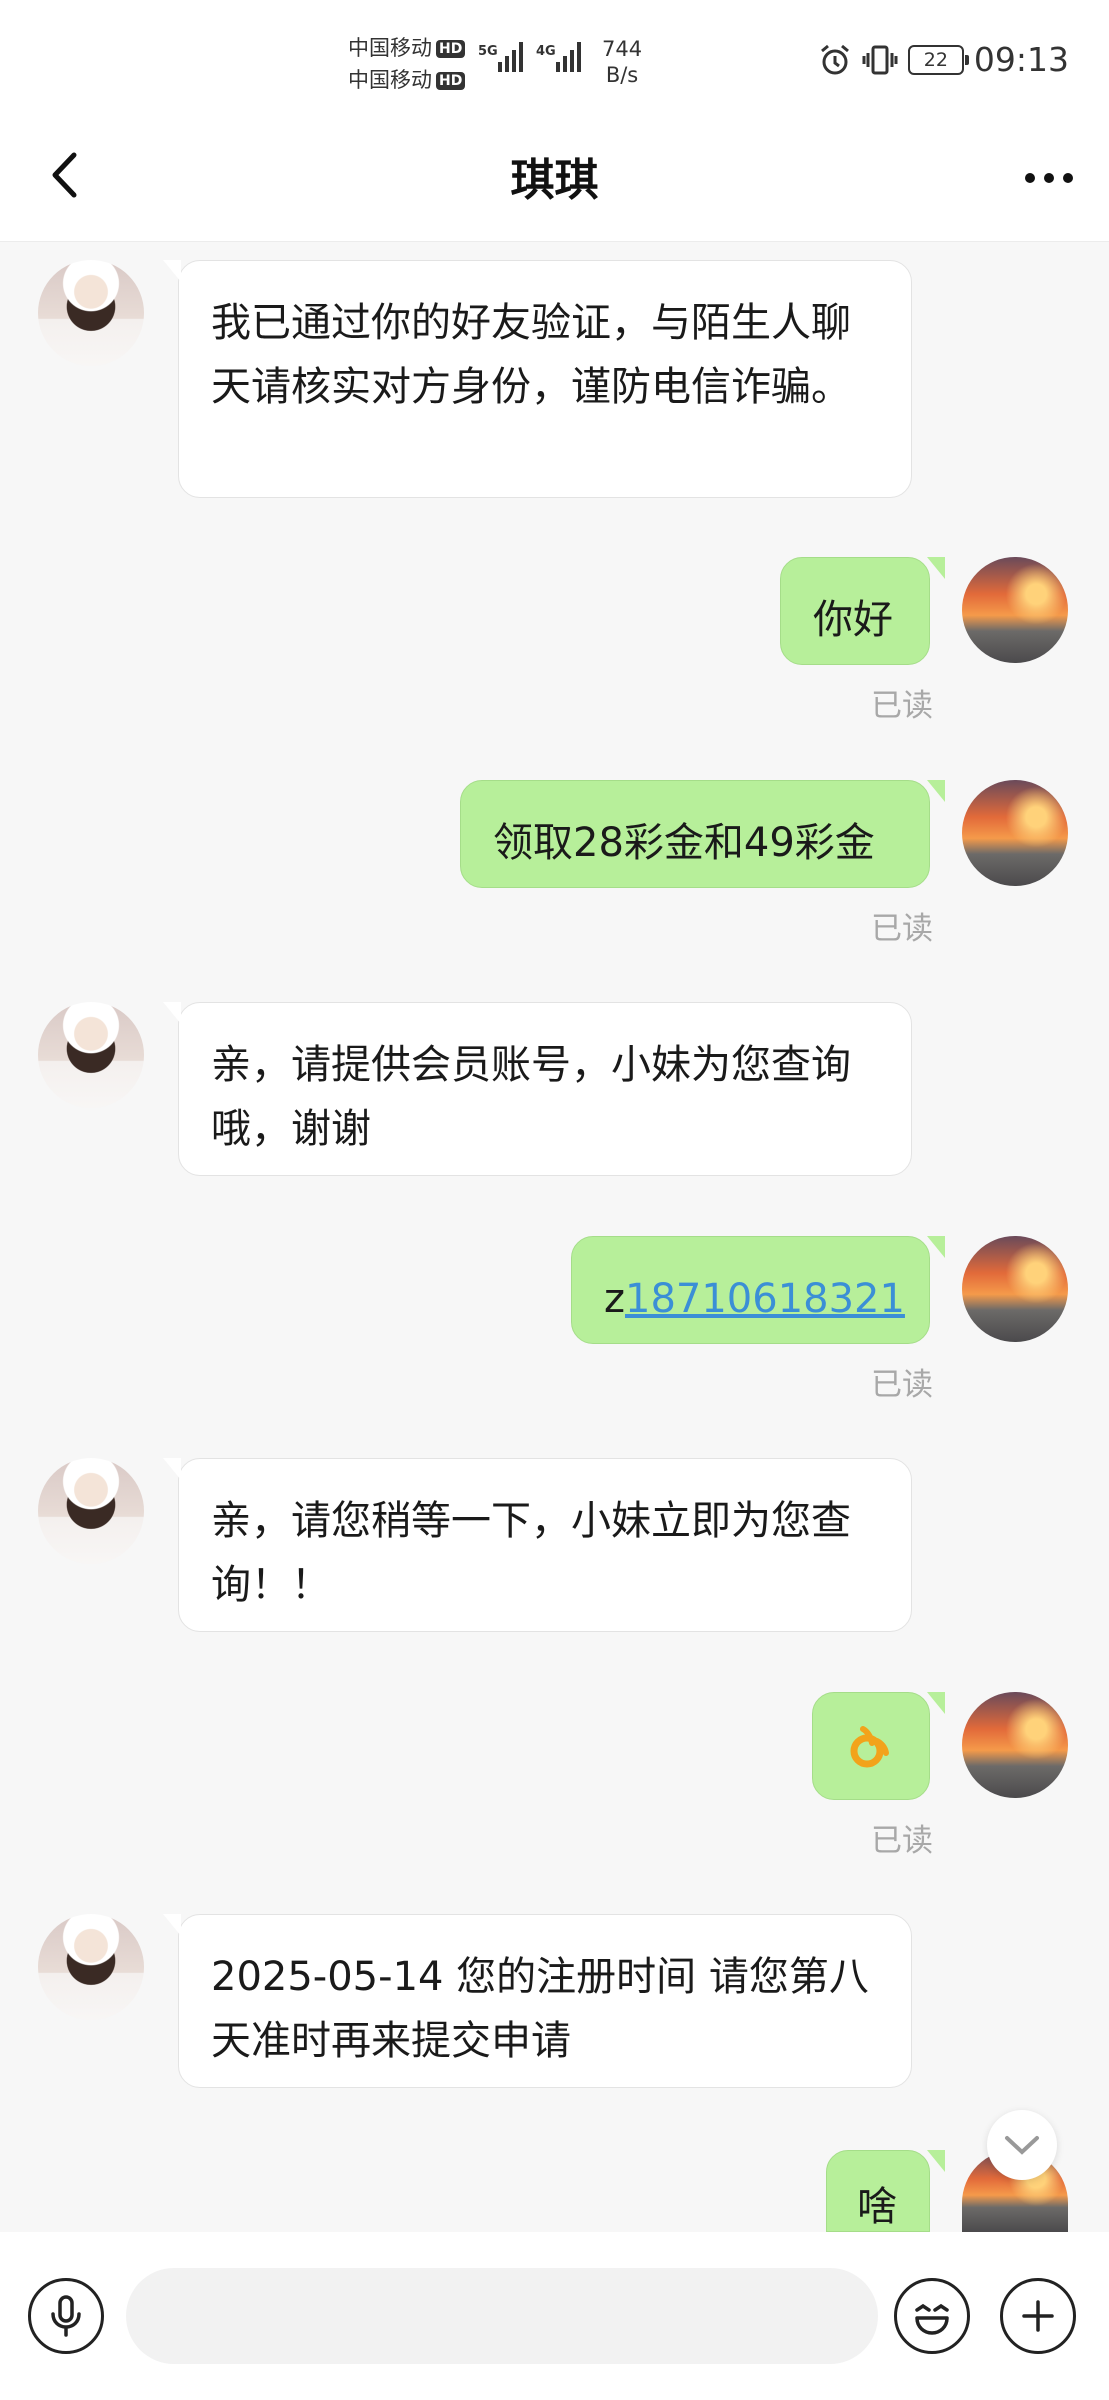 This screenshot has width=1109, height=2400. I want to click on clock: 09:13, so click(1021, 59).